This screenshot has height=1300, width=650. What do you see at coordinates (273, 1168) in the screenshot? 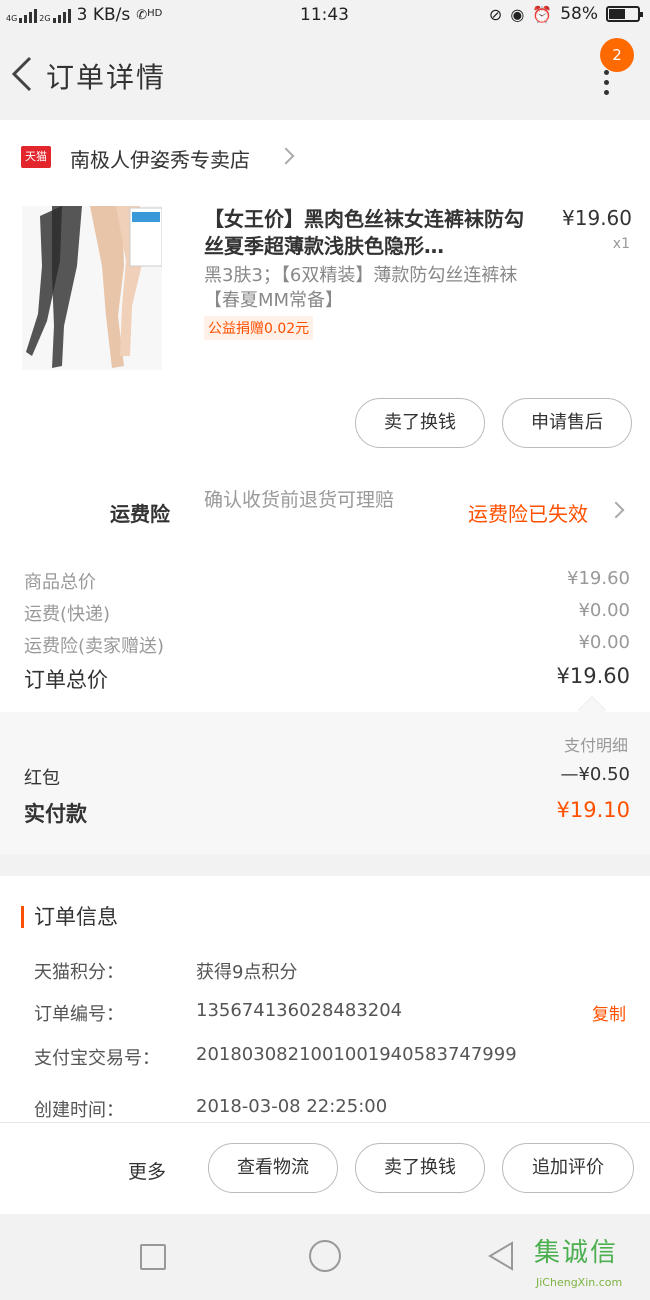
I see `view-logistics-button: 查看物流` at bounding box center [273, 1168].